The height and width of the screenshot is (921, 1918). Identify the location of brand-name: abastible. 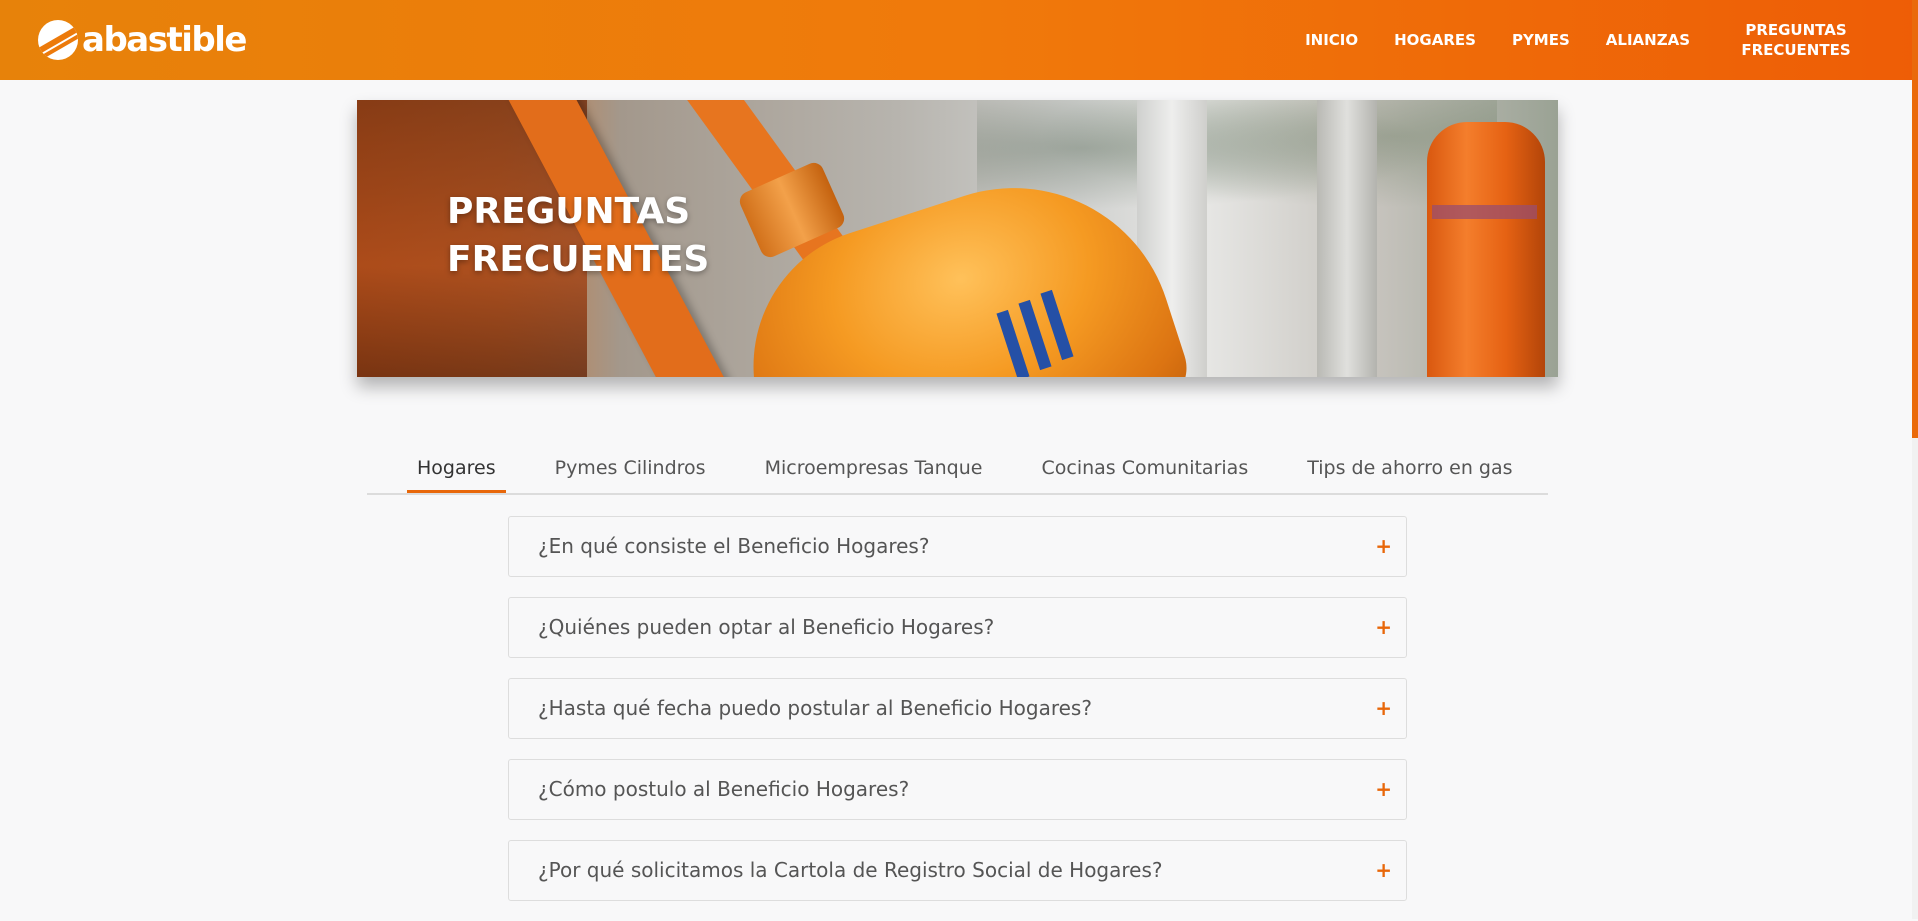
(164, 40).